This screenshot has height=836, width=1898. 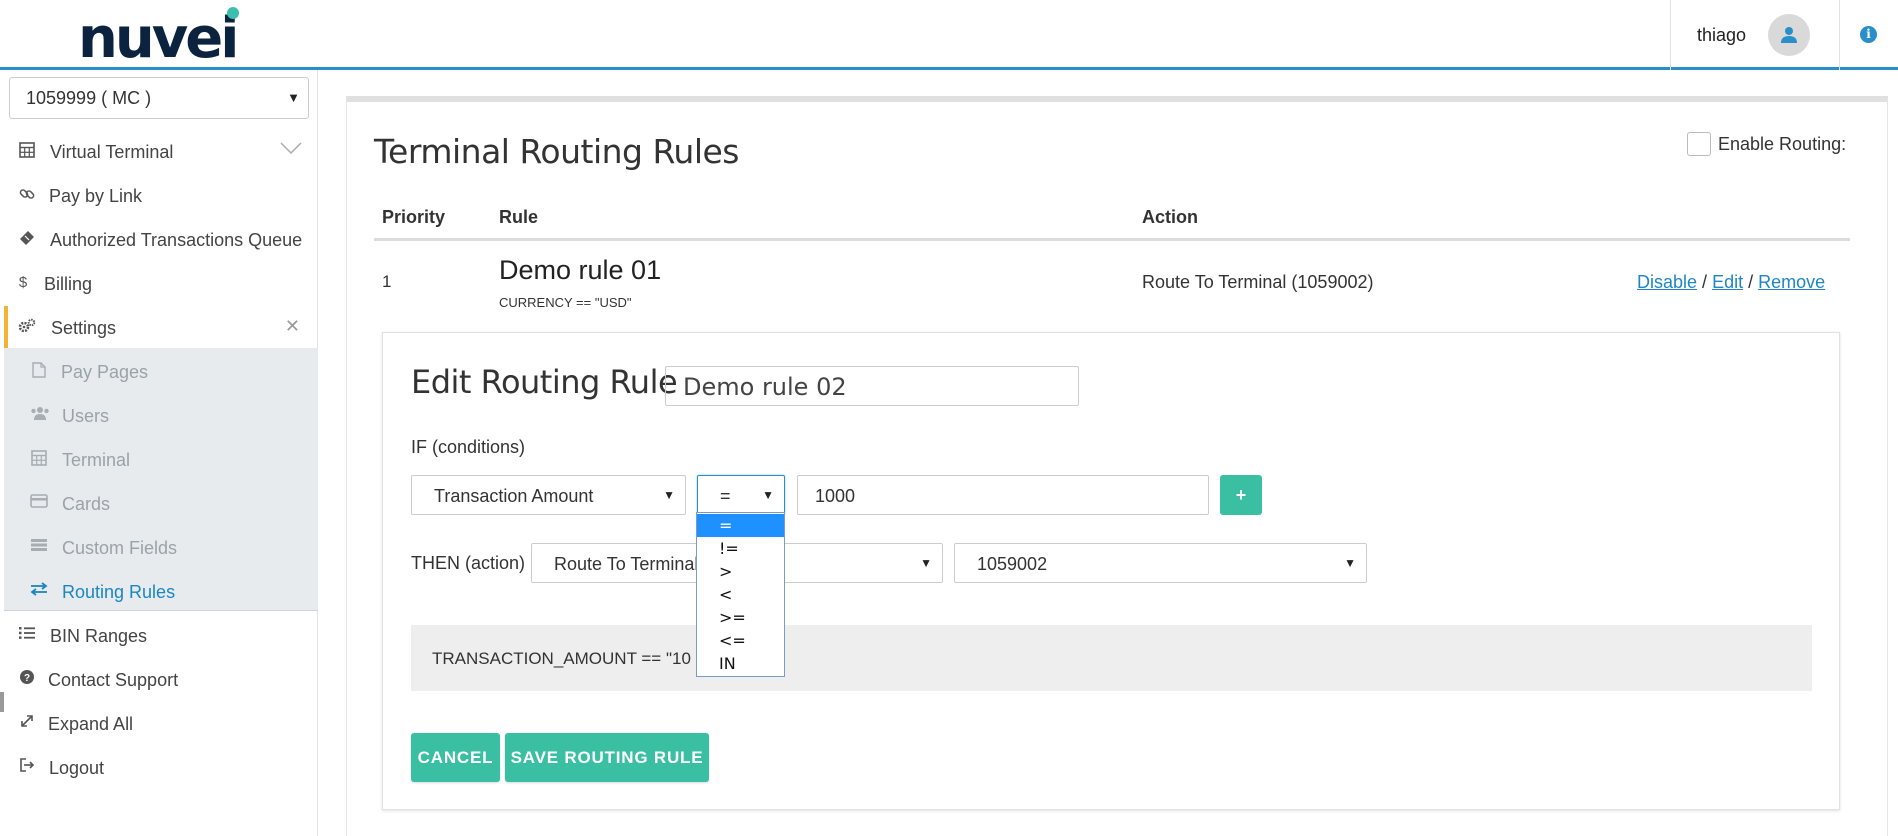 What do you see at coordinates (292, 326) in the screenshot?
I see `close-icon: ✕` at bounding box center [292, 326].